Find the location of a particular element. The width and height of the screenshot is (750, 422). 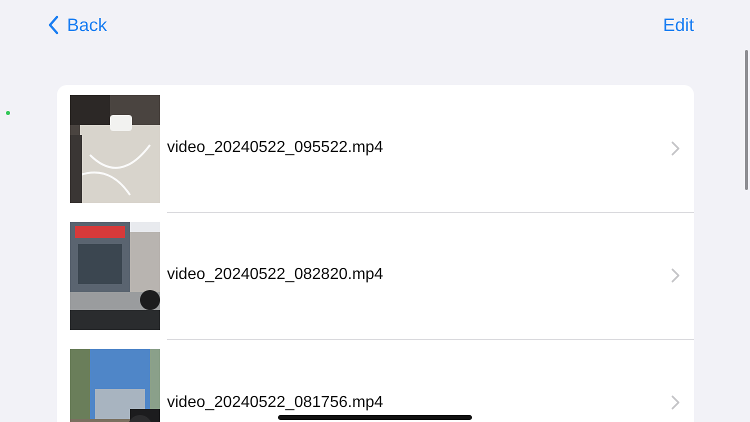

indicator-dot is located at coordinates (8, 113).